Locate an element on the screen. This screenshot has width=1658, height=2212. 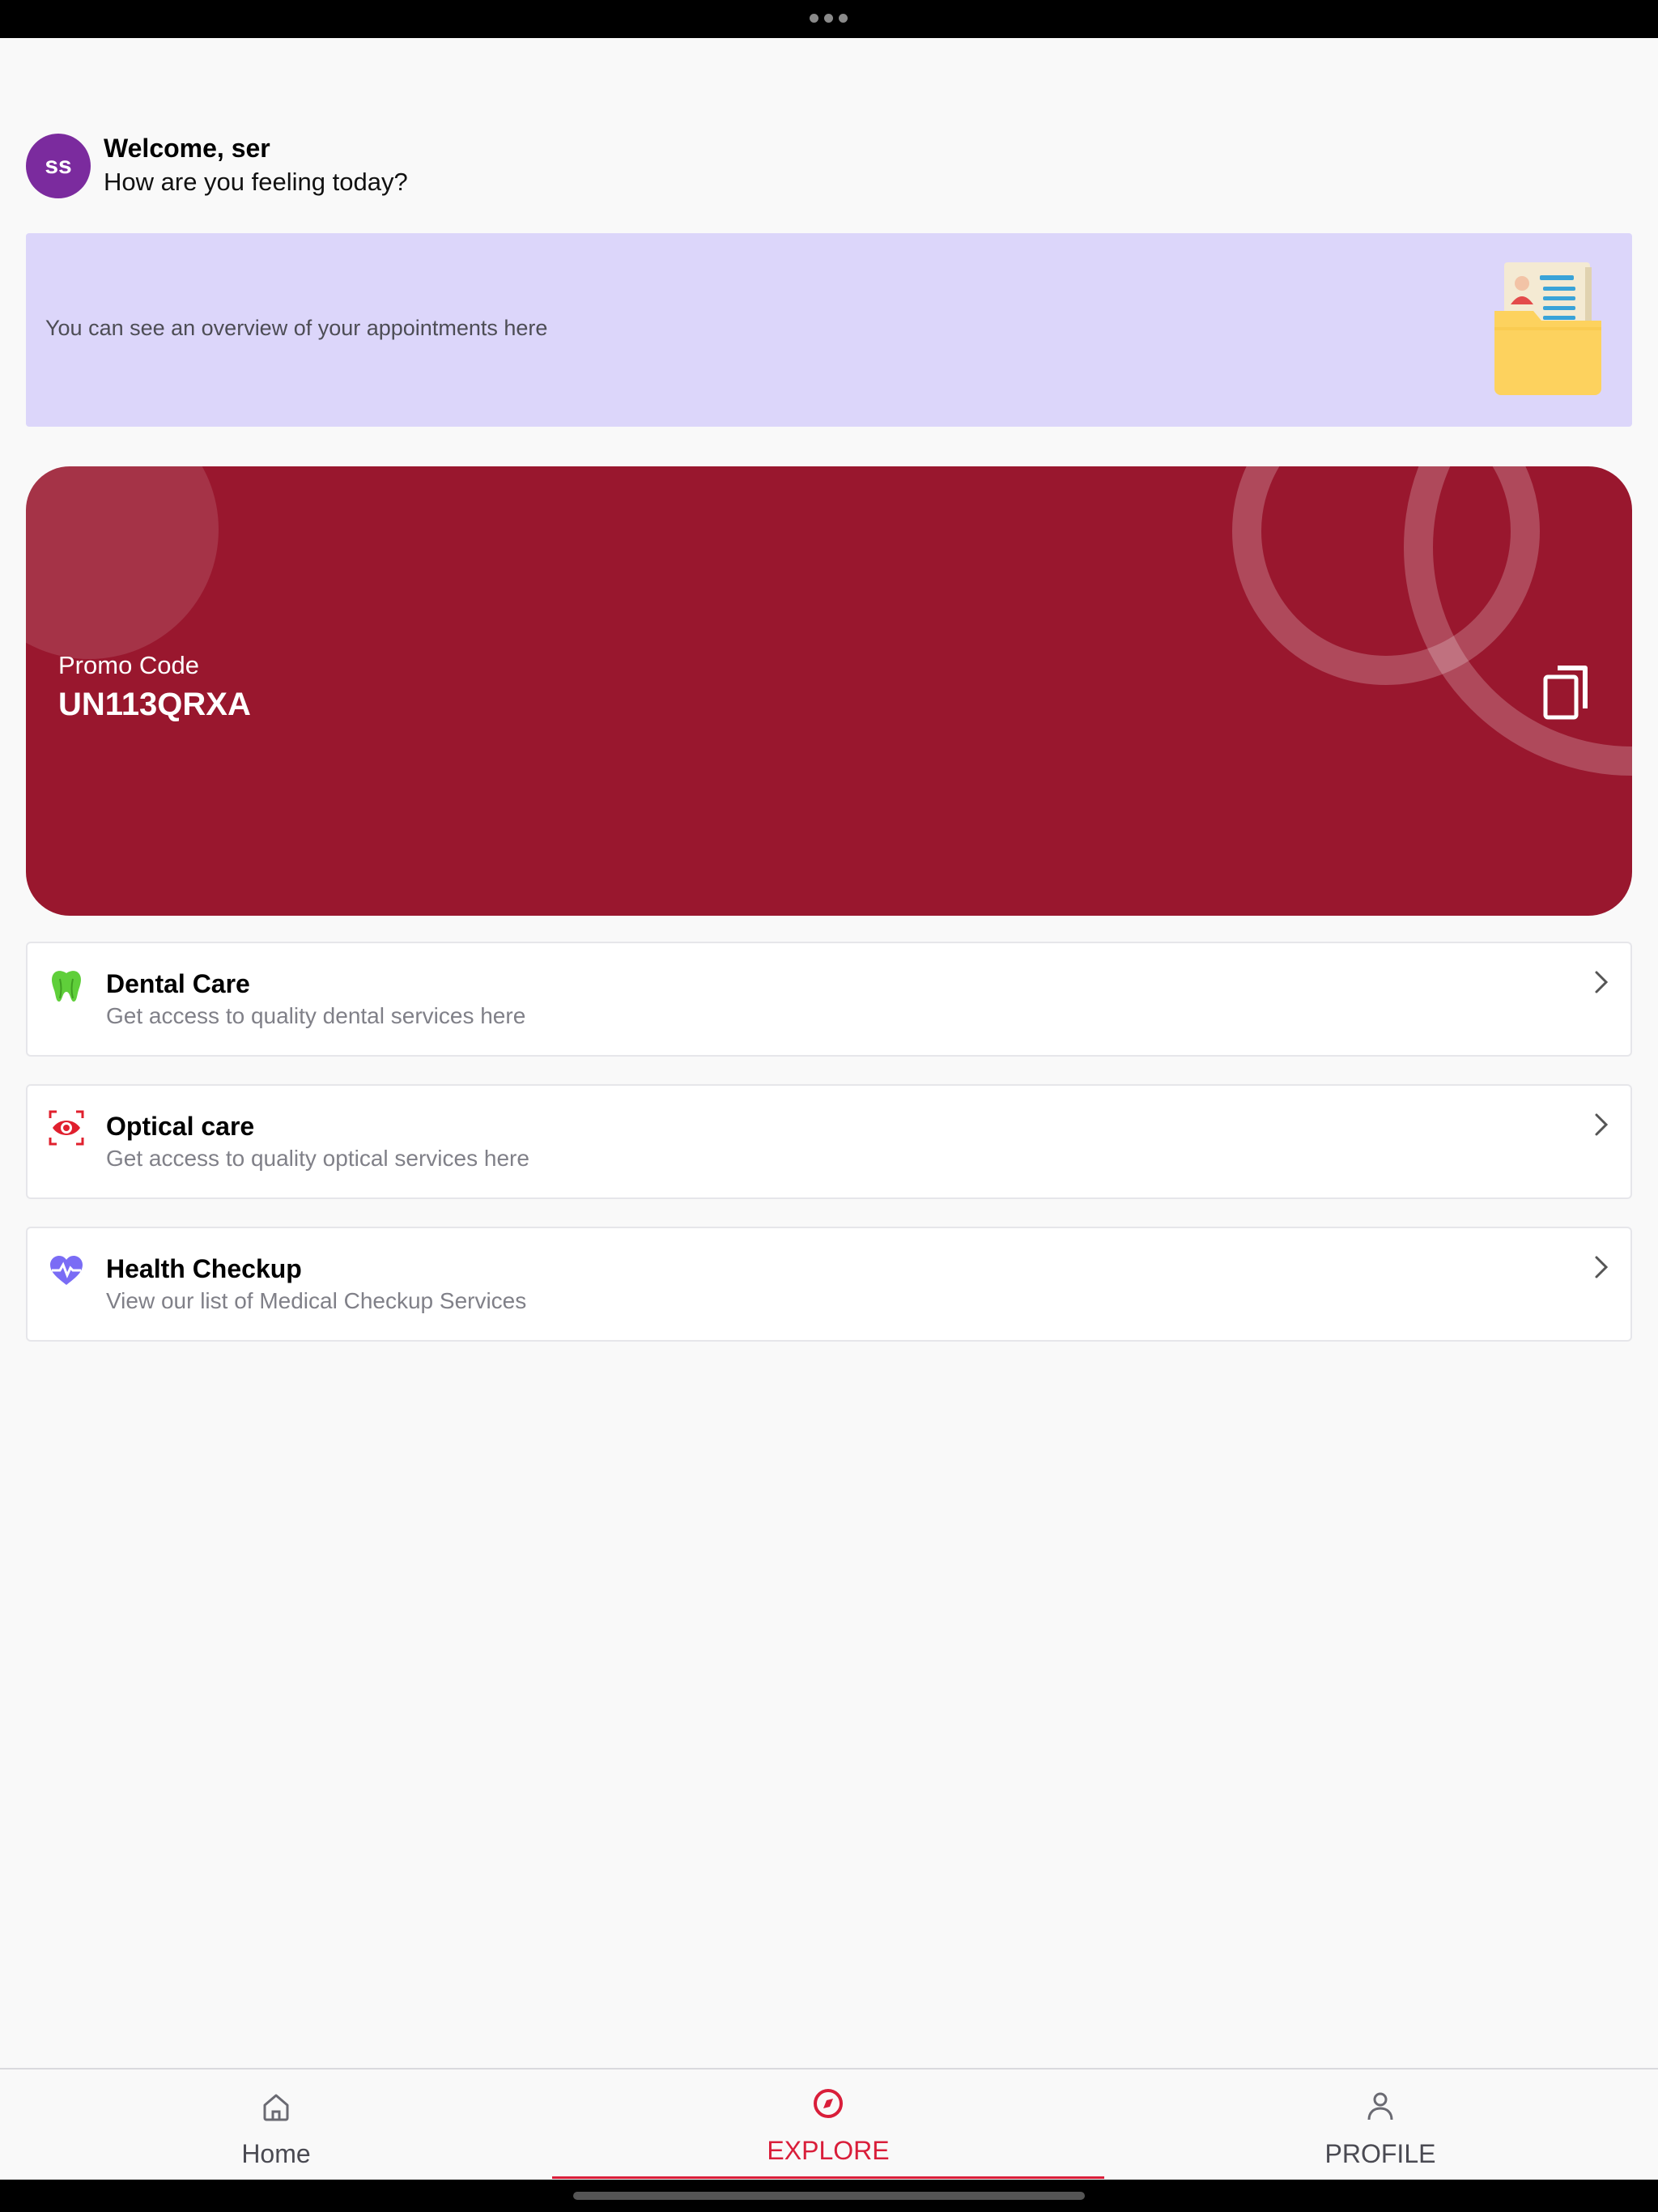
tab-home: Home is located at coordinates (276, 2125).